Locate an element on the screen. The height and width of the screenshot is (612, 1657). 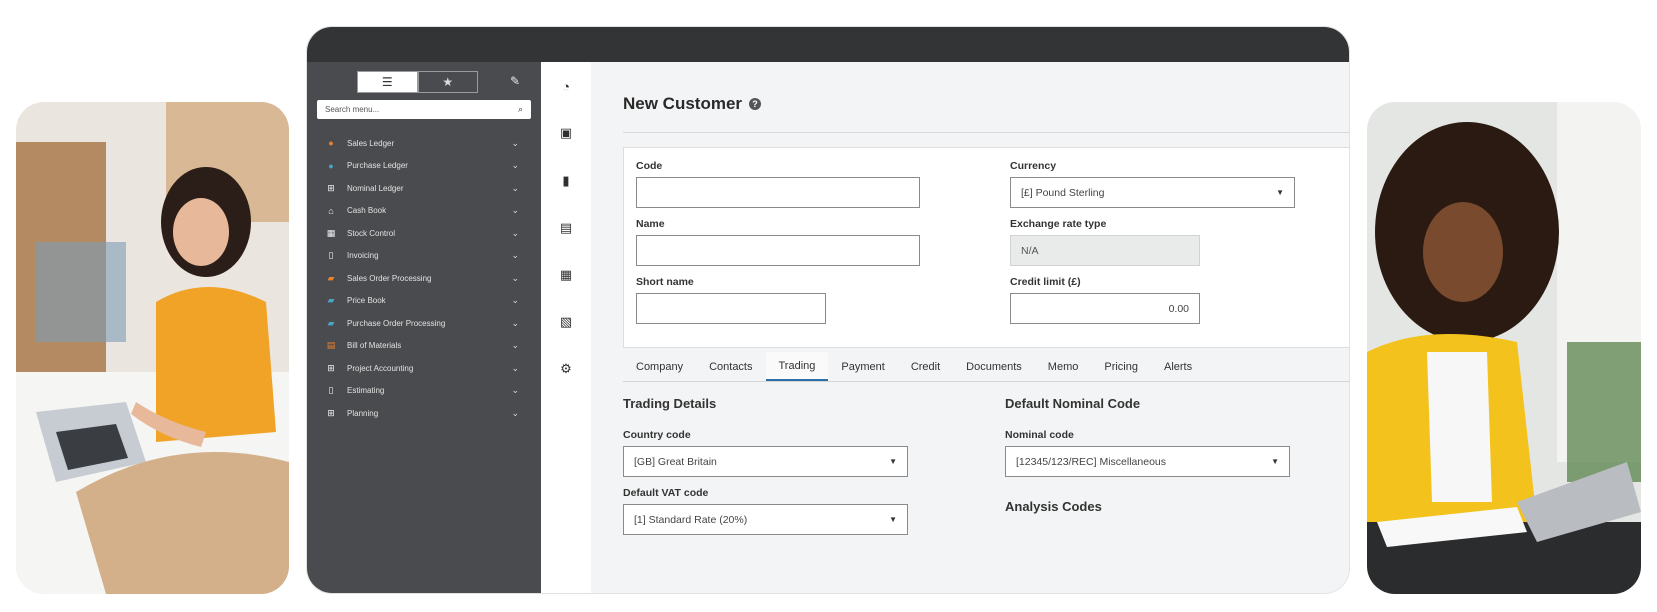
book-icon: ▣ is located at coordinates (566, 133).